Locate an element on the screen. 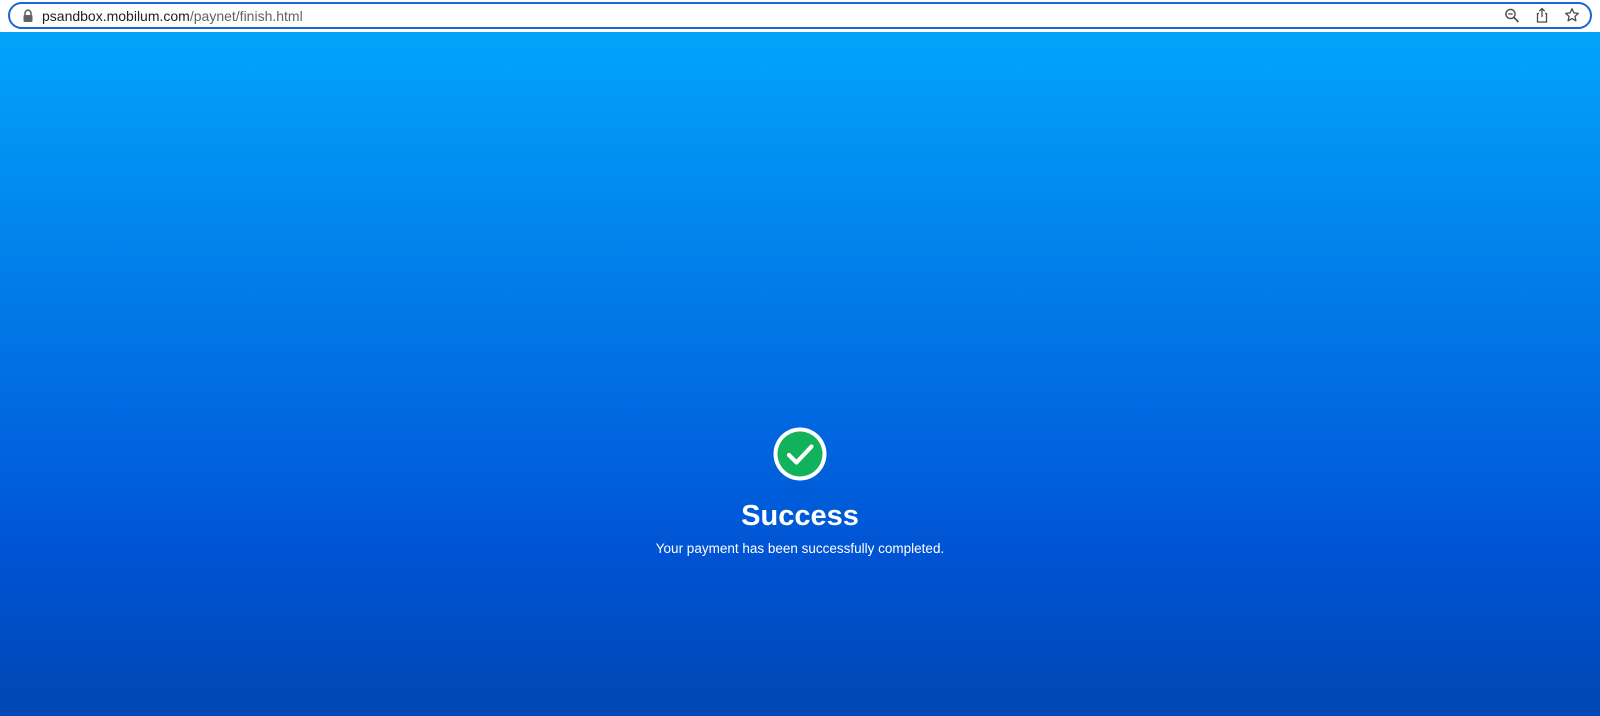  zoom-icon is located at coordinates (1512, 15).